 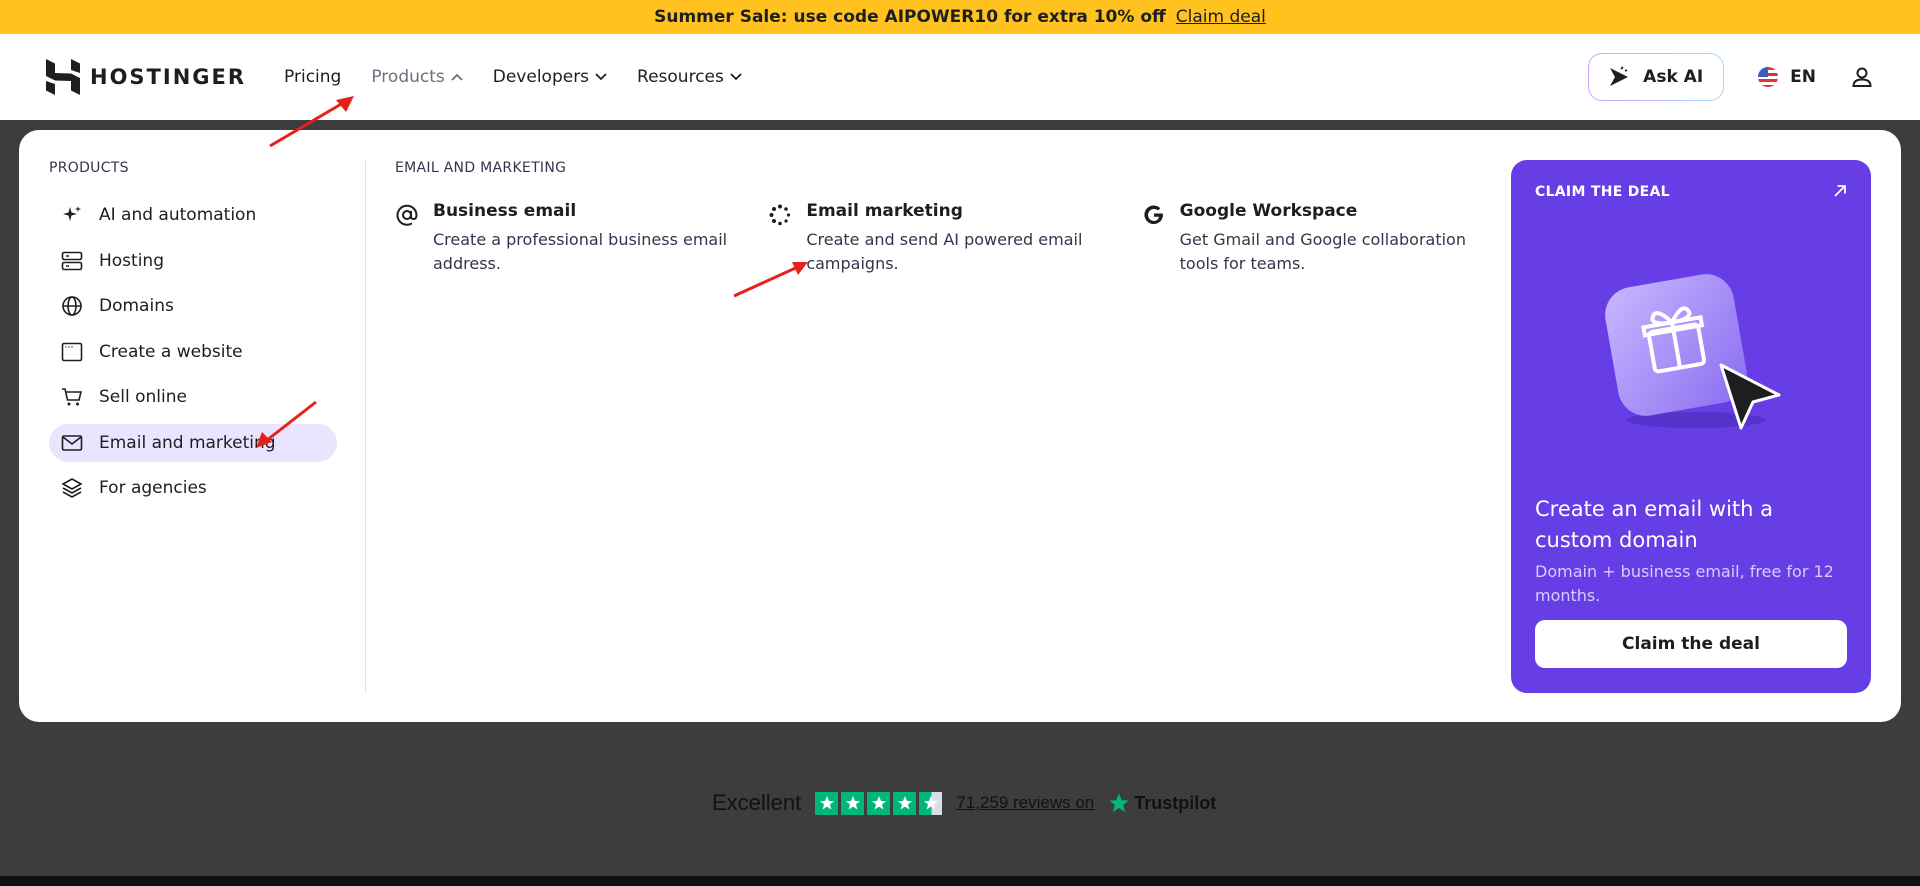 What do you see at coordinates (407, 215) in the screenshot?
I see `at-icon` at bounding box center [407, 215].